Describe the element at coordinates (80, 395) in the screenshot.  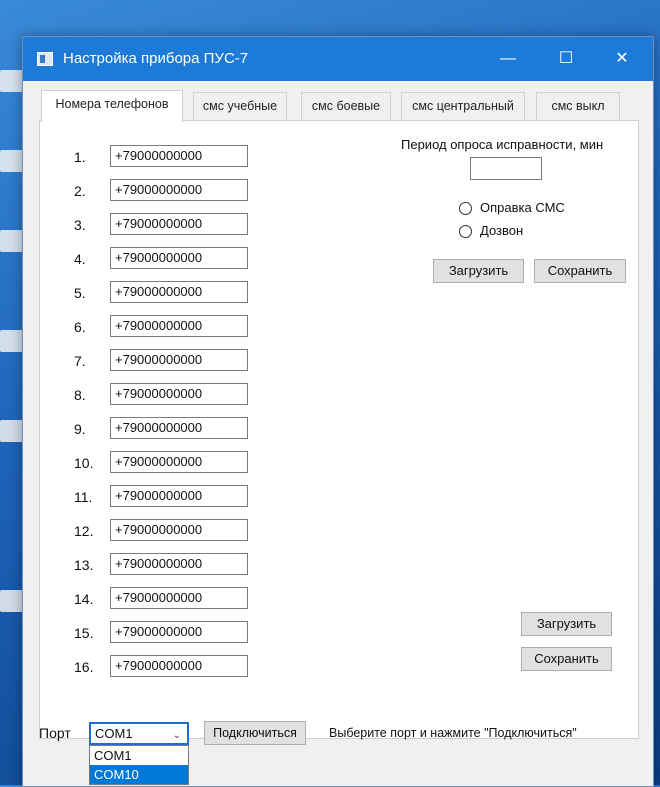
I see `row-number: 8.` at that location.